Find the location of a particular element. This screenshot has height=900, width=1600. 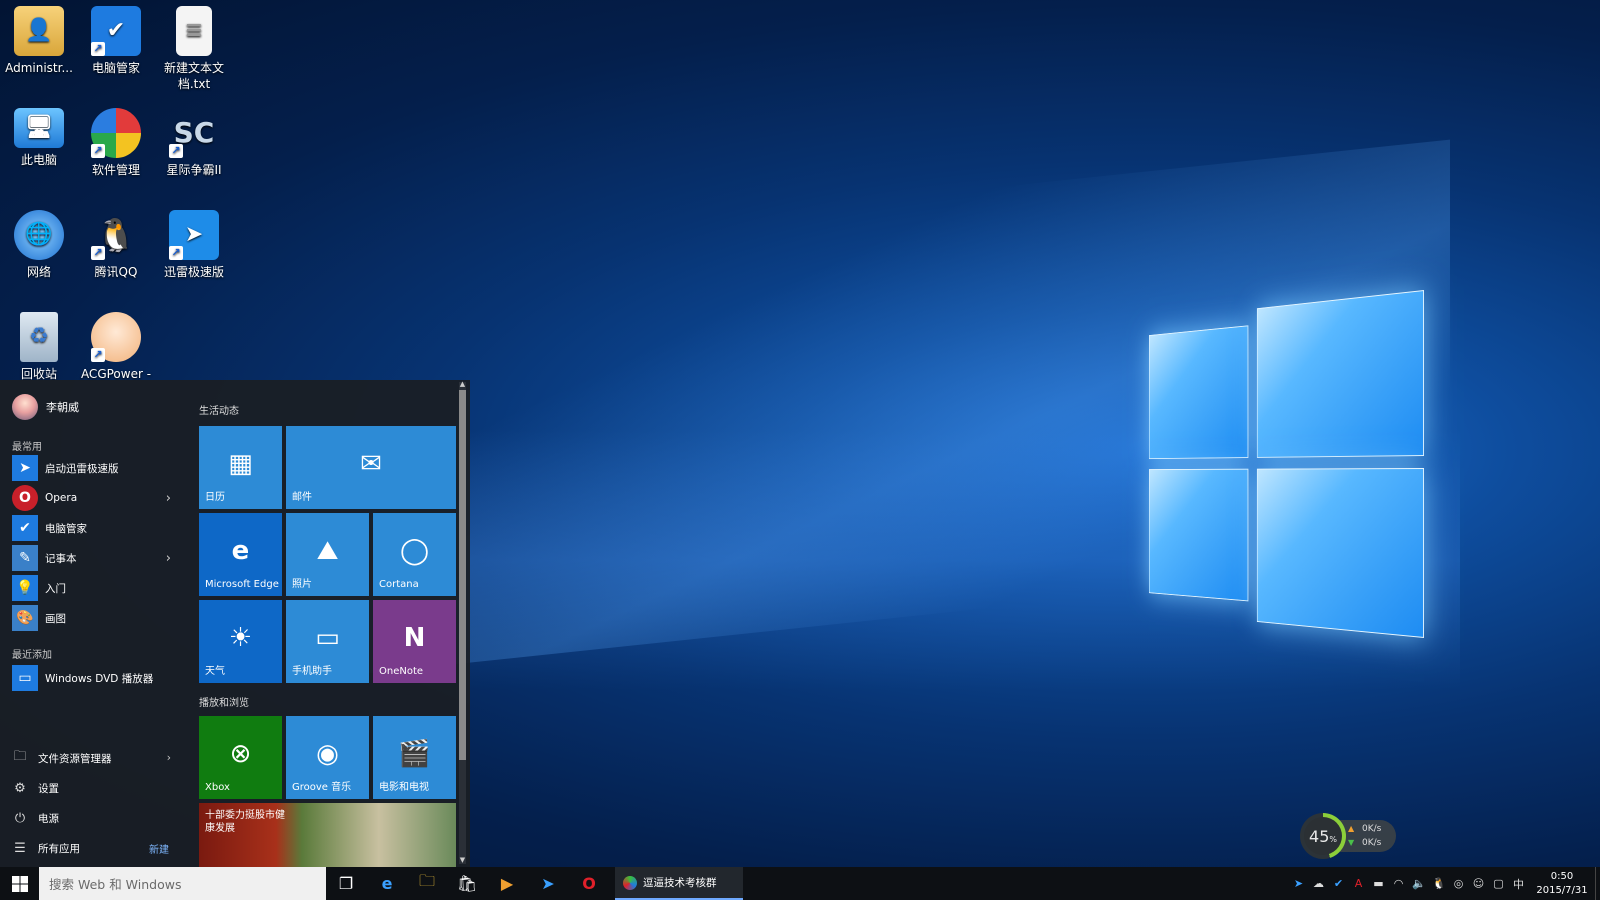

scroll-thumb is located at coordinates (462, 575).